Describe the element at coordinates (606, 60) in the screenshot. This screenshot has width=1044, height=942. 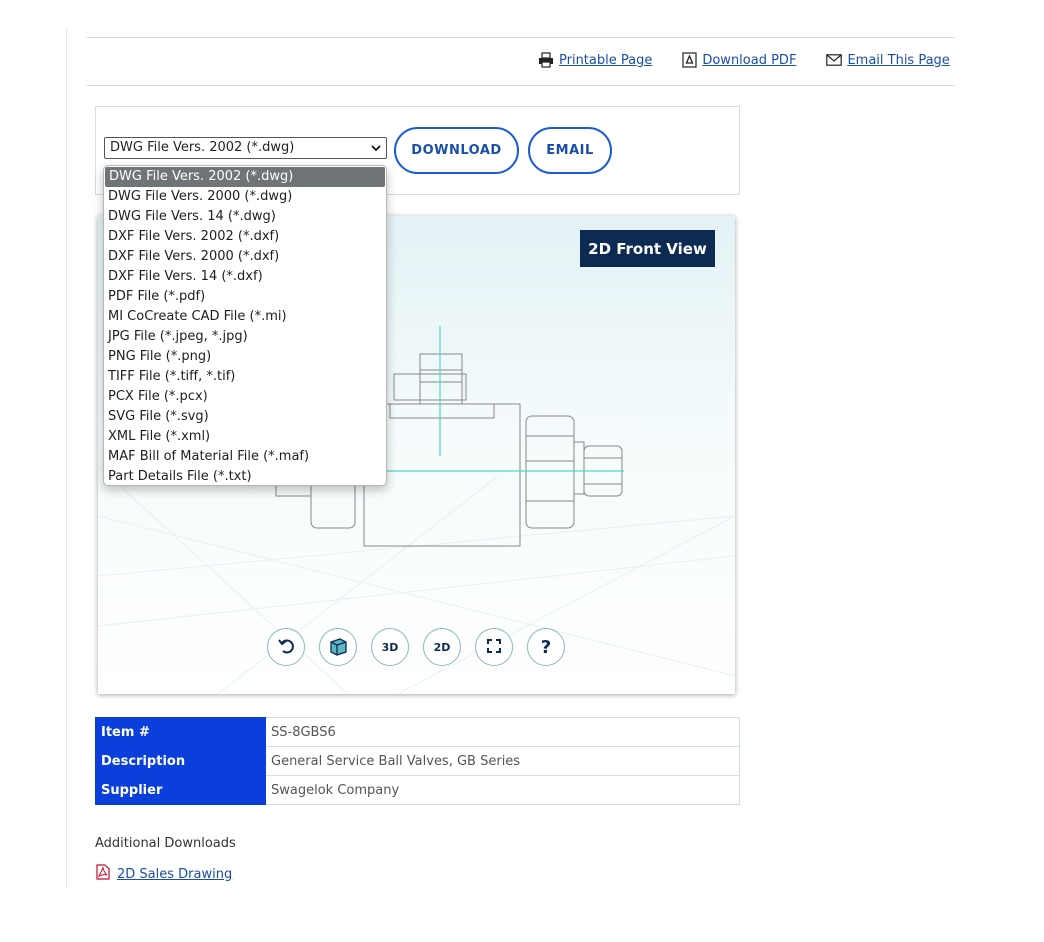
I see `printable-page-label: Printable Page` at that location.